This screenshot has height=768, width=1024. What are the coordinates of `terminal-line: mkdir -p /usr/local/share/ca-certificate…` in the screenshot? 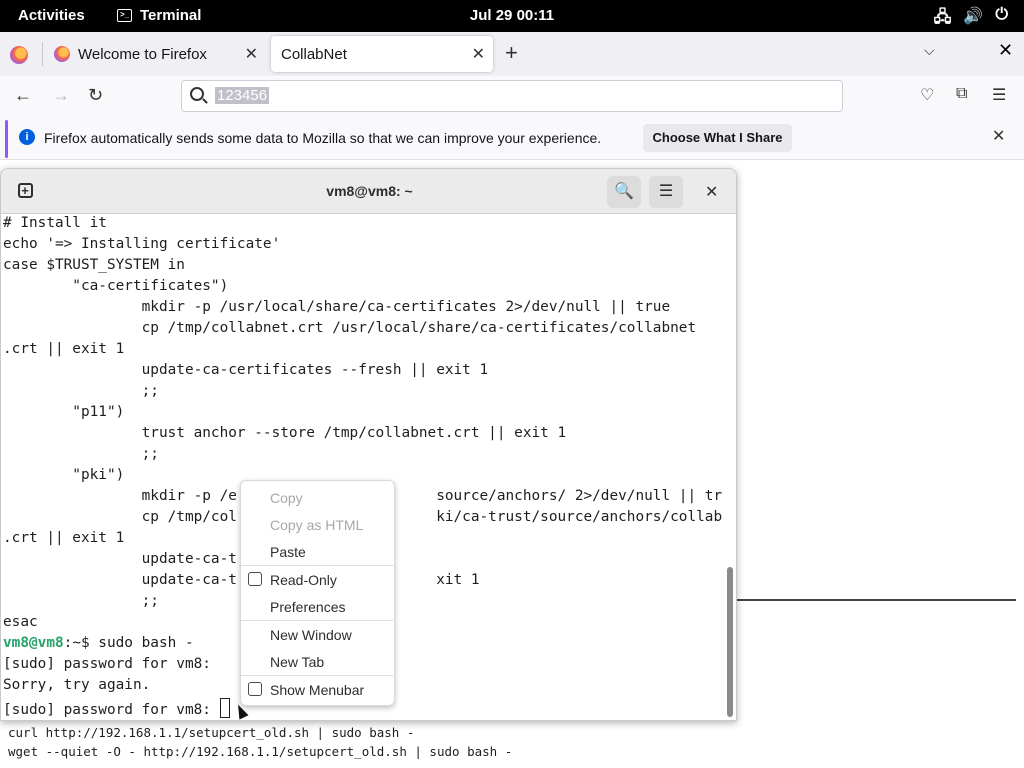 It's located at (337, 307).